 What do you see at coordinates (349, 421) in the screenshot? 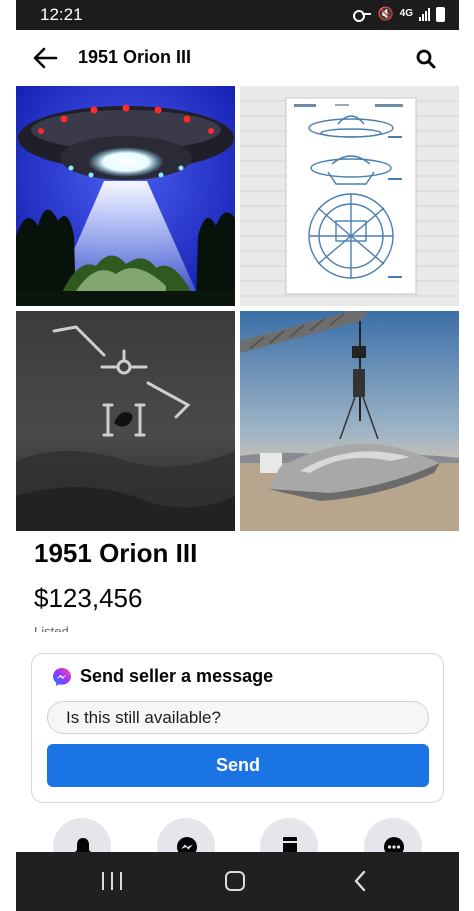
I see `crane-lifting-saucer-photo` at bounding box center [349, 421].